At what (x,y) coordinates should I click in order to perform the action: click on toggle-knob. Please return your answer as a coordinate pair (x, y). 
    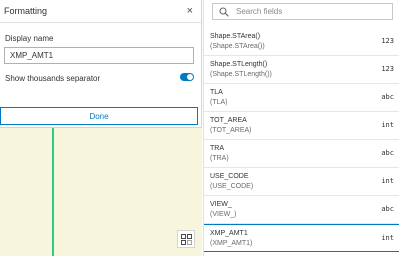
    Looking at the image, I should click on (190, 77).